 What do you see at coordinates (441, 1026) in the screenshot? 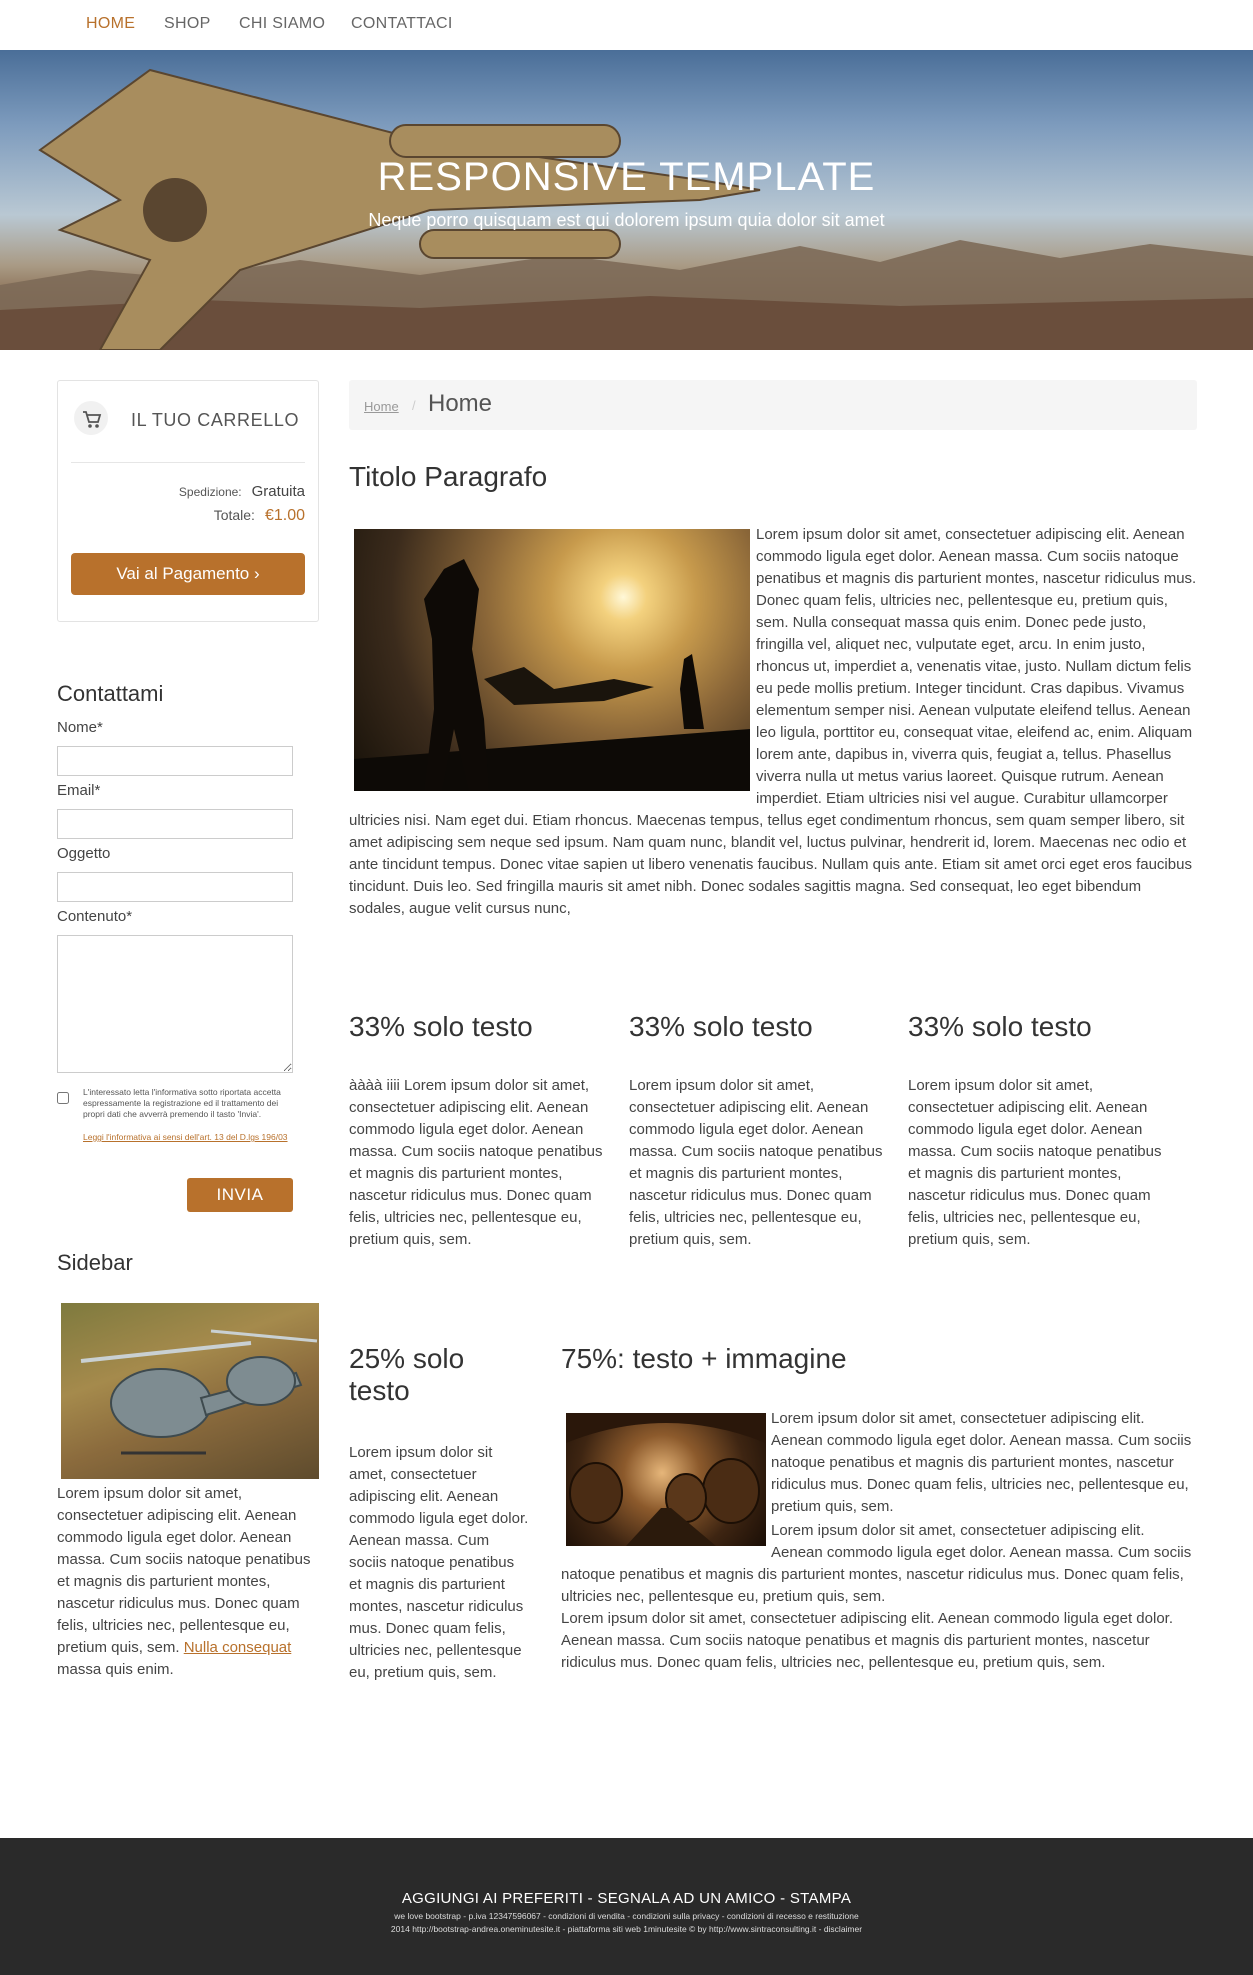
I see `col1-title: 33% solo testo` at bounding box center [441, 1026].